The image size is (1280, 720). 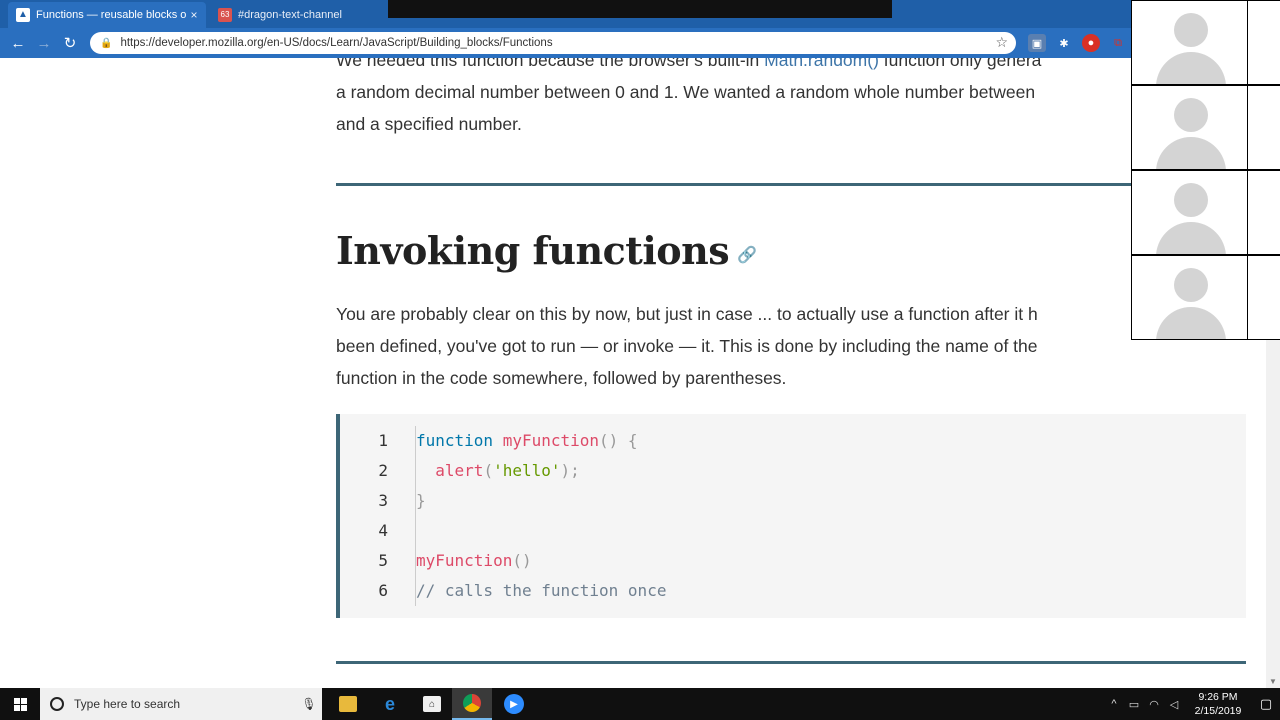 What do you see at coordinates (790, 561) in the screenshot?
I see `code-line: 5 myFunction()` at bounding box center [790, 561].